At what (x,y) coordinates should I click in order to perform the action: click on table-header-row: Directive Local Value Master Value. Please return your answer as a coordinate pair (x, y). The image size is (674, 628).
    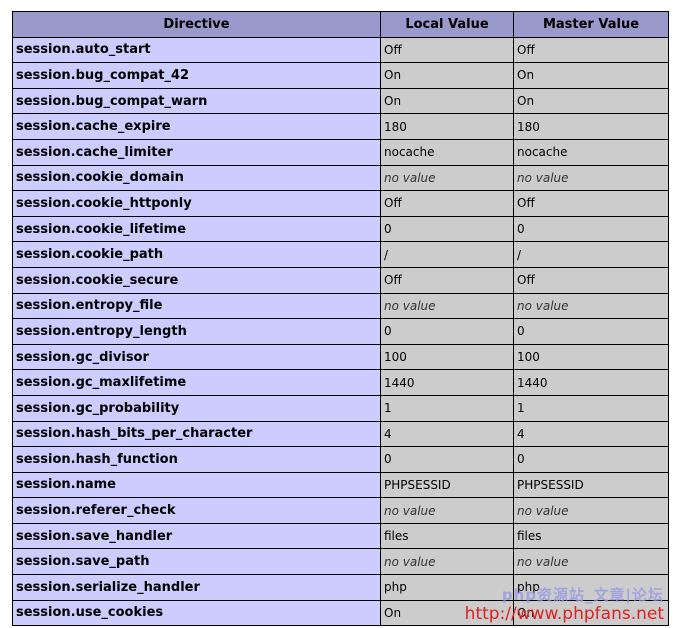
    Looking at the image, I should click on (340, 24).